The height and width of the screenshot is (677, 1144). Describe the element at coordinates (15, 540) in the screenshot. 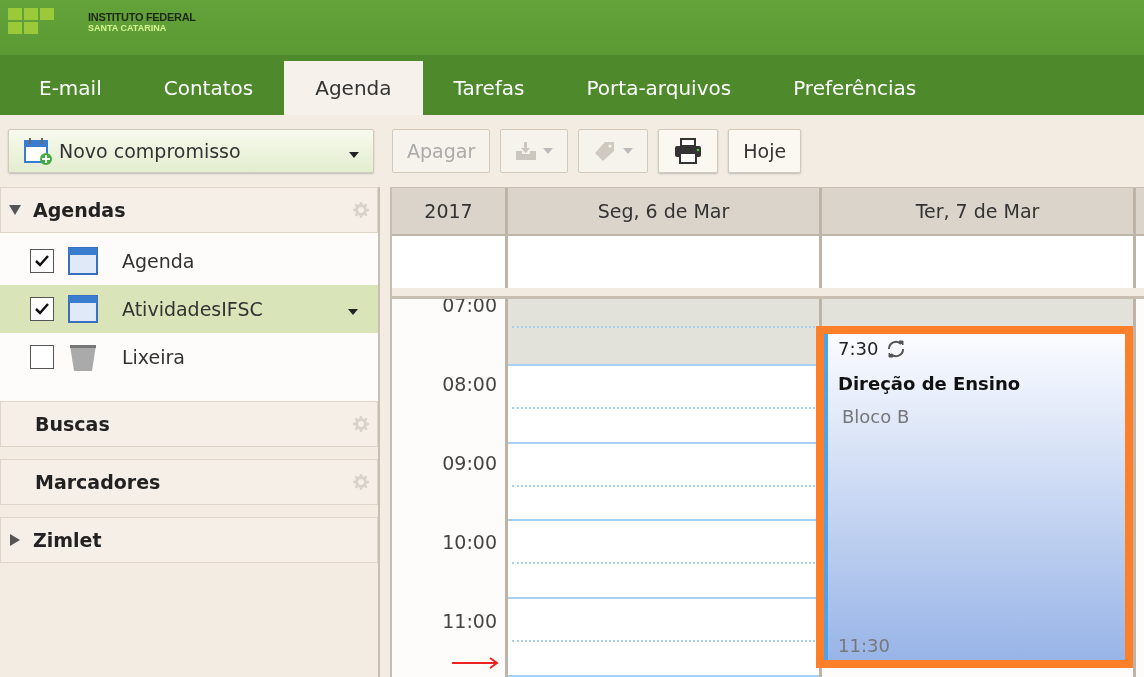

I see `expand-icon` at that location.